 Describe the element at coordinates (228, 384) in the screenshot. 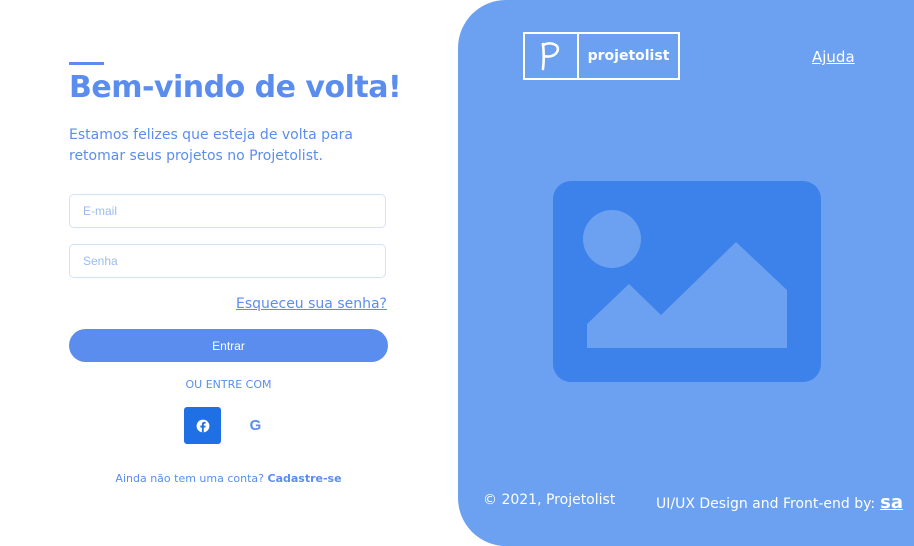

I see `social-divider-label: OU ENTRE COM` at that location.